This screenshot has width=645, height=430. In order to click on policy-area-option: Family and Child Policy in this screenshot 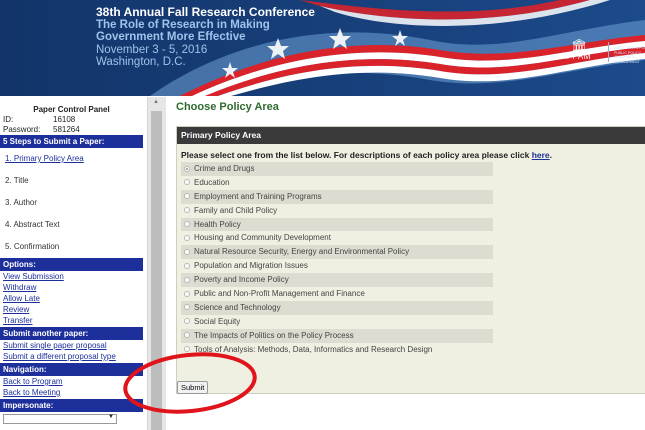, I will do `click(337, 211)`.